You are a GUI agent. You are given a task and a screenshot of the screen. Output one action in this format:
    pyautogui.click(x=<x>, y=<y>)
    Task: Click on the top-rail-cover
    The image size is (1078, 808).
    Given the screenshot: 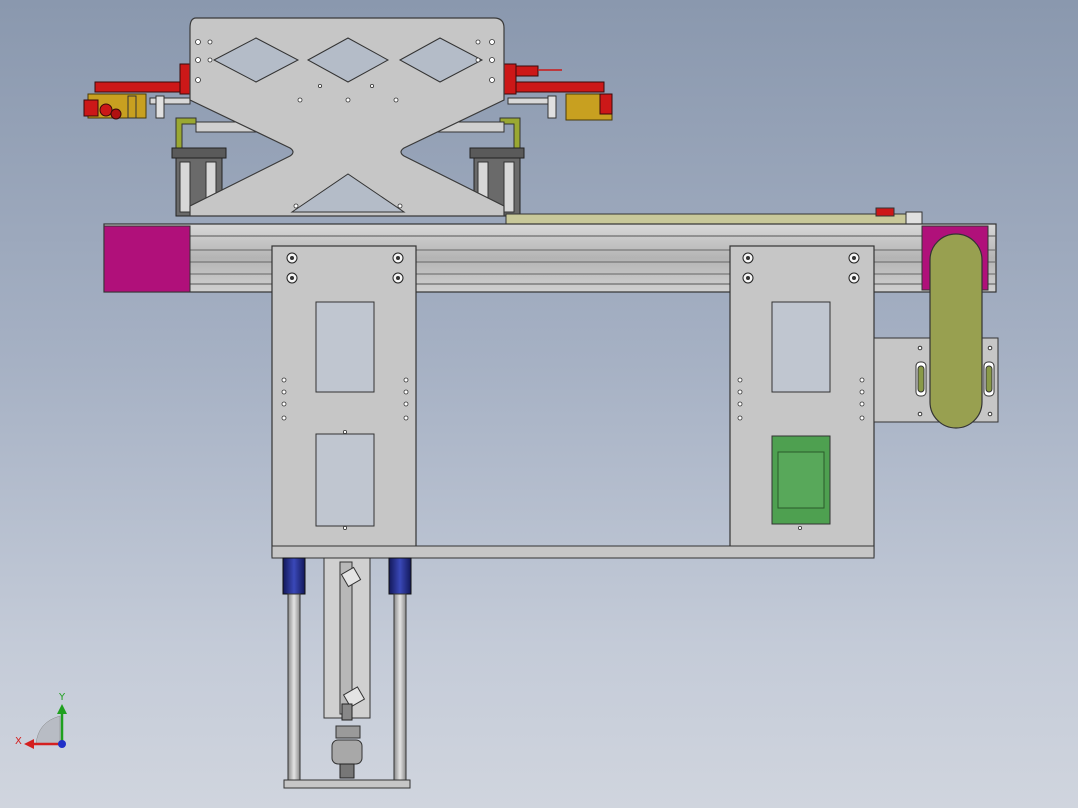 What is the action you would take?
    pyautogui.click(x=714, y=217)
    